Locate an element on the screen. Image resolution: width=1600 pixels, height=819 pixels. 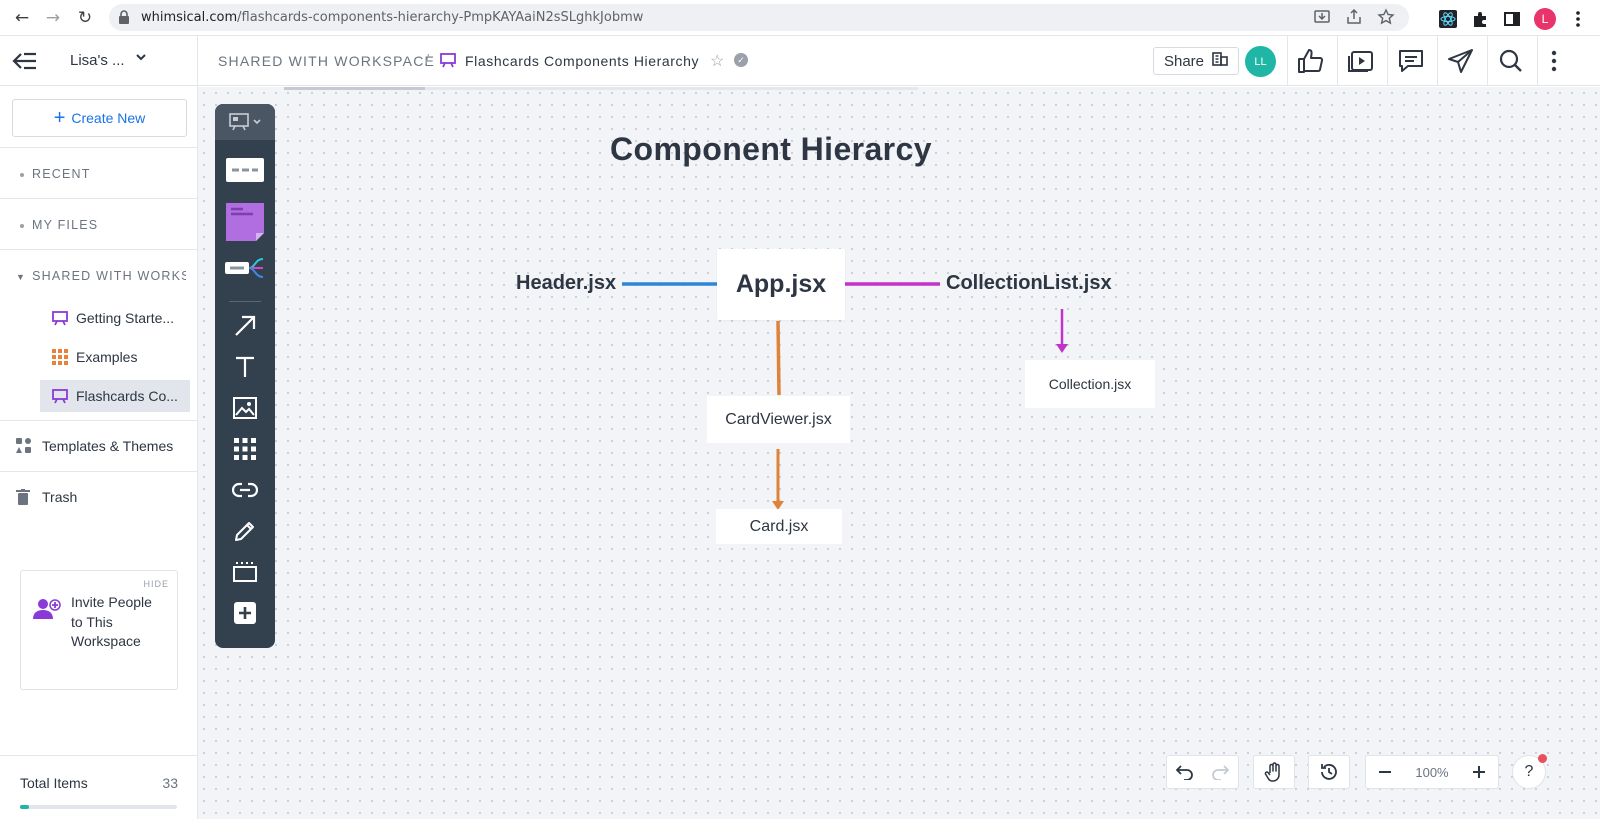
section-recent: RECENT is located at coordinates (55, 174).